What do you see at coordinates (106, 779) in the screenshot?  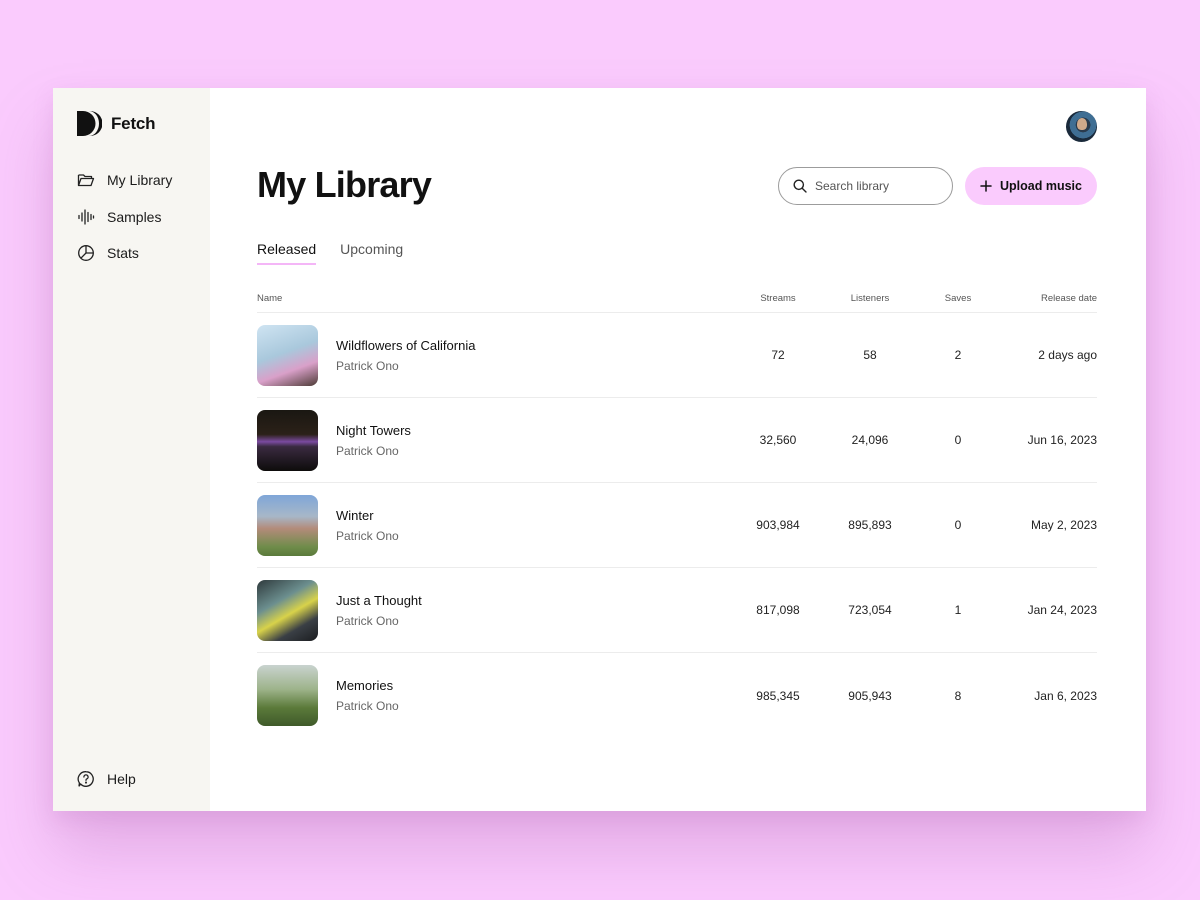 I see `help-link: Help` at bounding box center [106, 779].